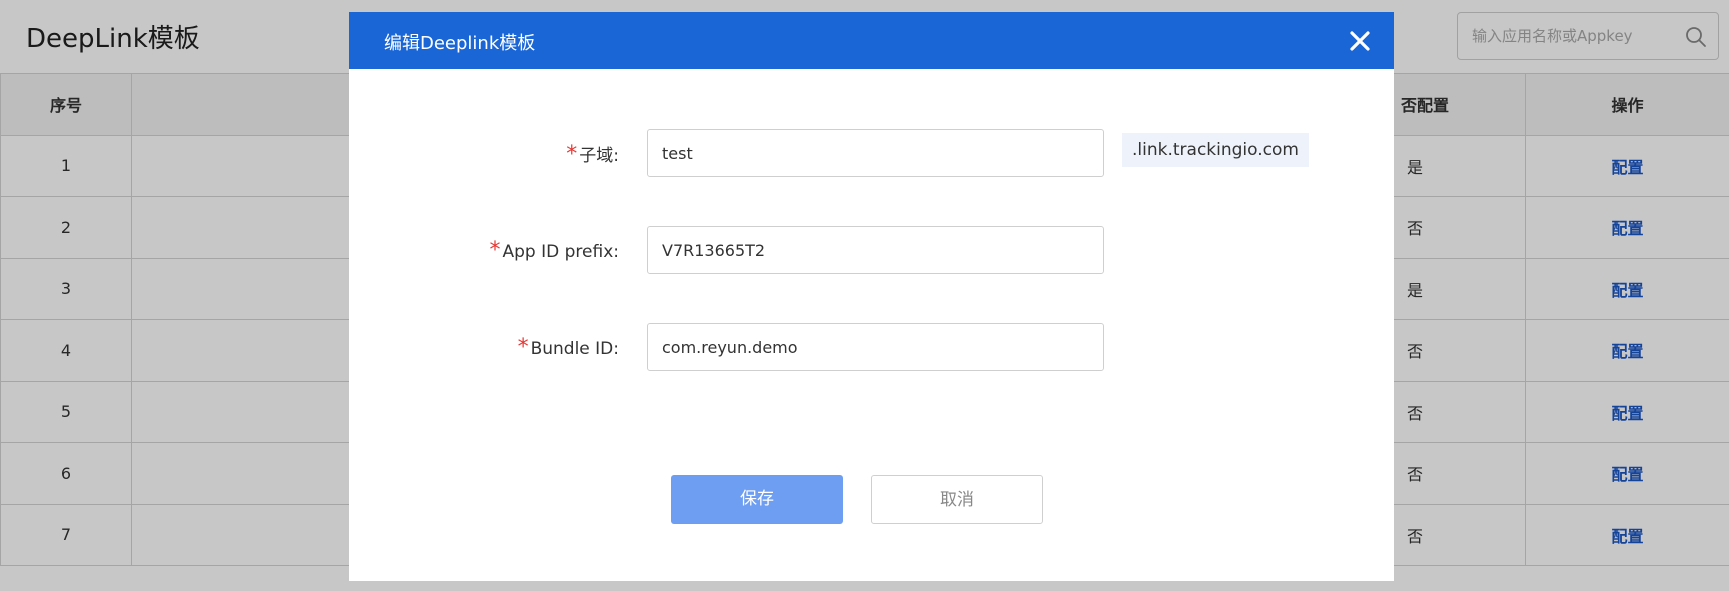 The width and height of the screenshot is (1729, 591). Describe the element at coordinates (957, 499) in the screenshot. I see `cancel-button: 取消` at that location.